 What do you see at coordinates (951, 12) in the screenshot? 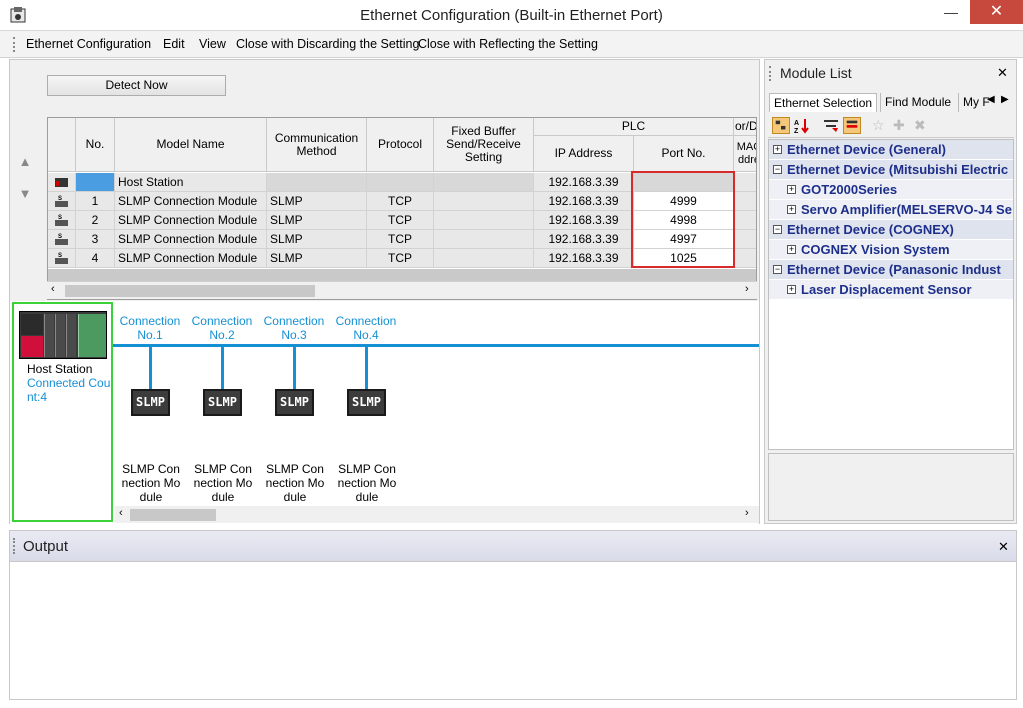
I see `minimize-button: —` at bounding box center [951, 12].